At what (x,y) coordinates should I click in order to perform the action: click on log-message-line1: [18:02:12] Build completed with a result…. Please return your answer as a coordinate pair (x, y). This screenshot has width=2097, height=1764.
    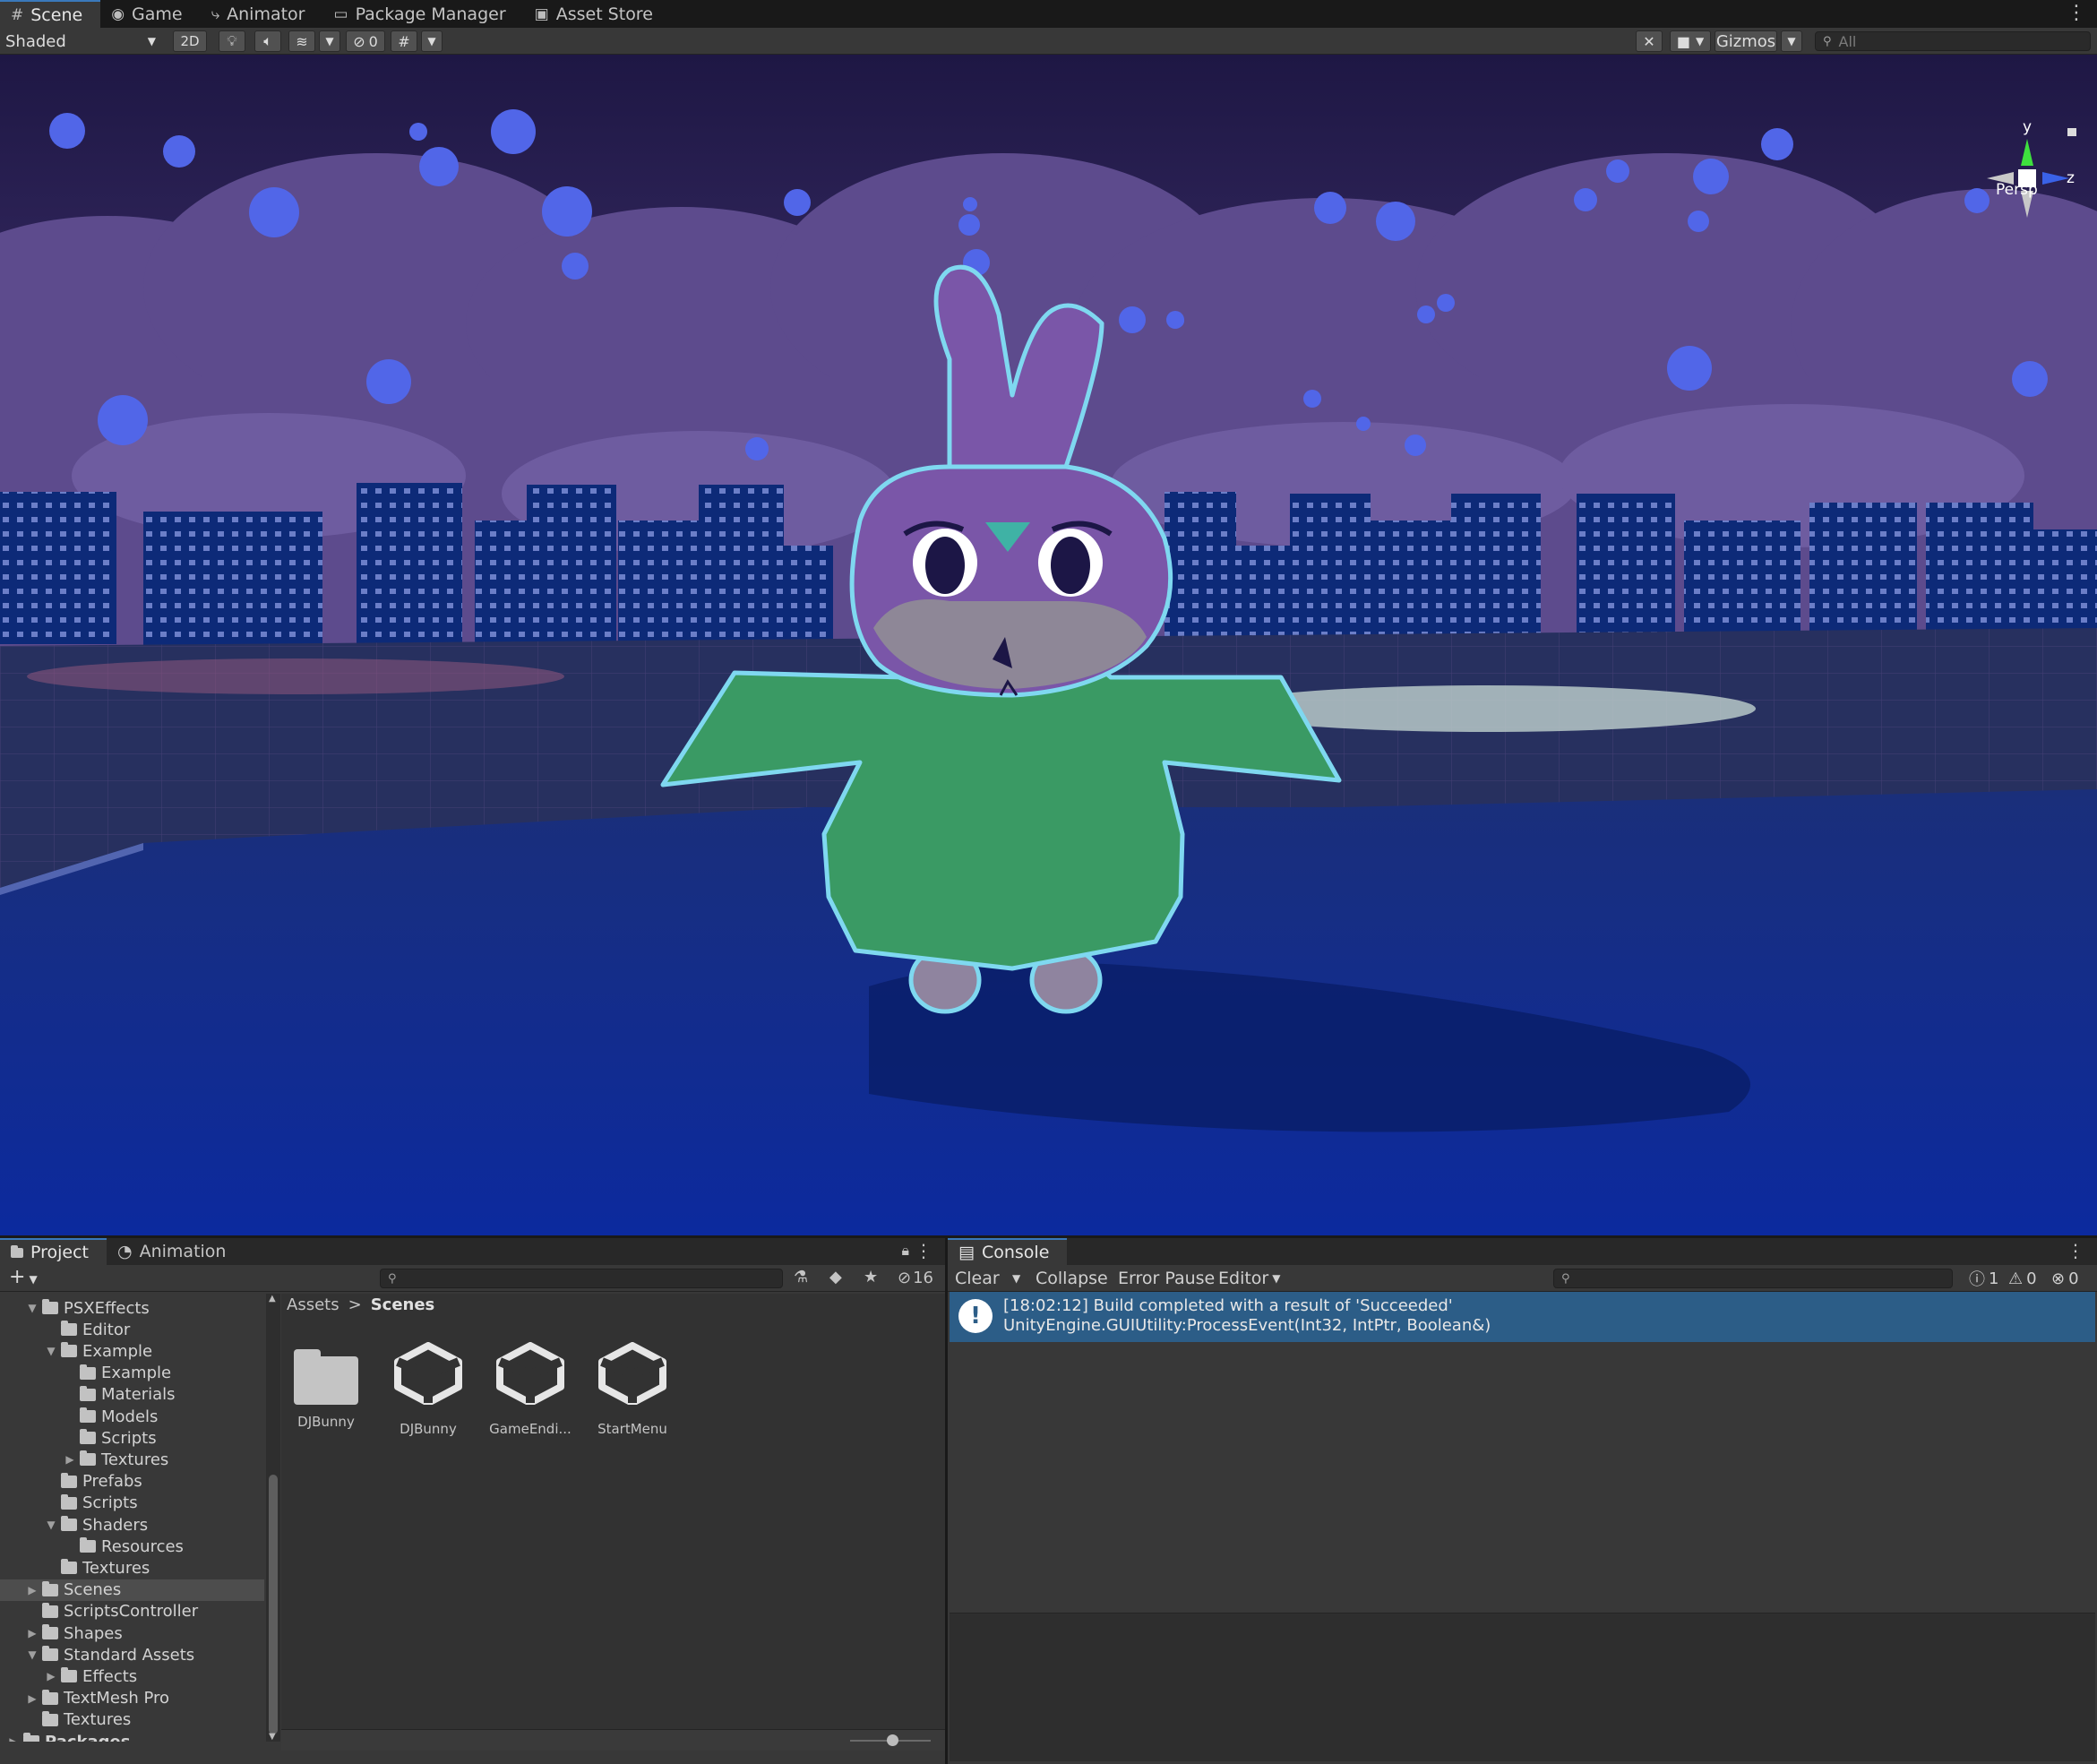
    Looking at the image, I should click on (1228, 1305).